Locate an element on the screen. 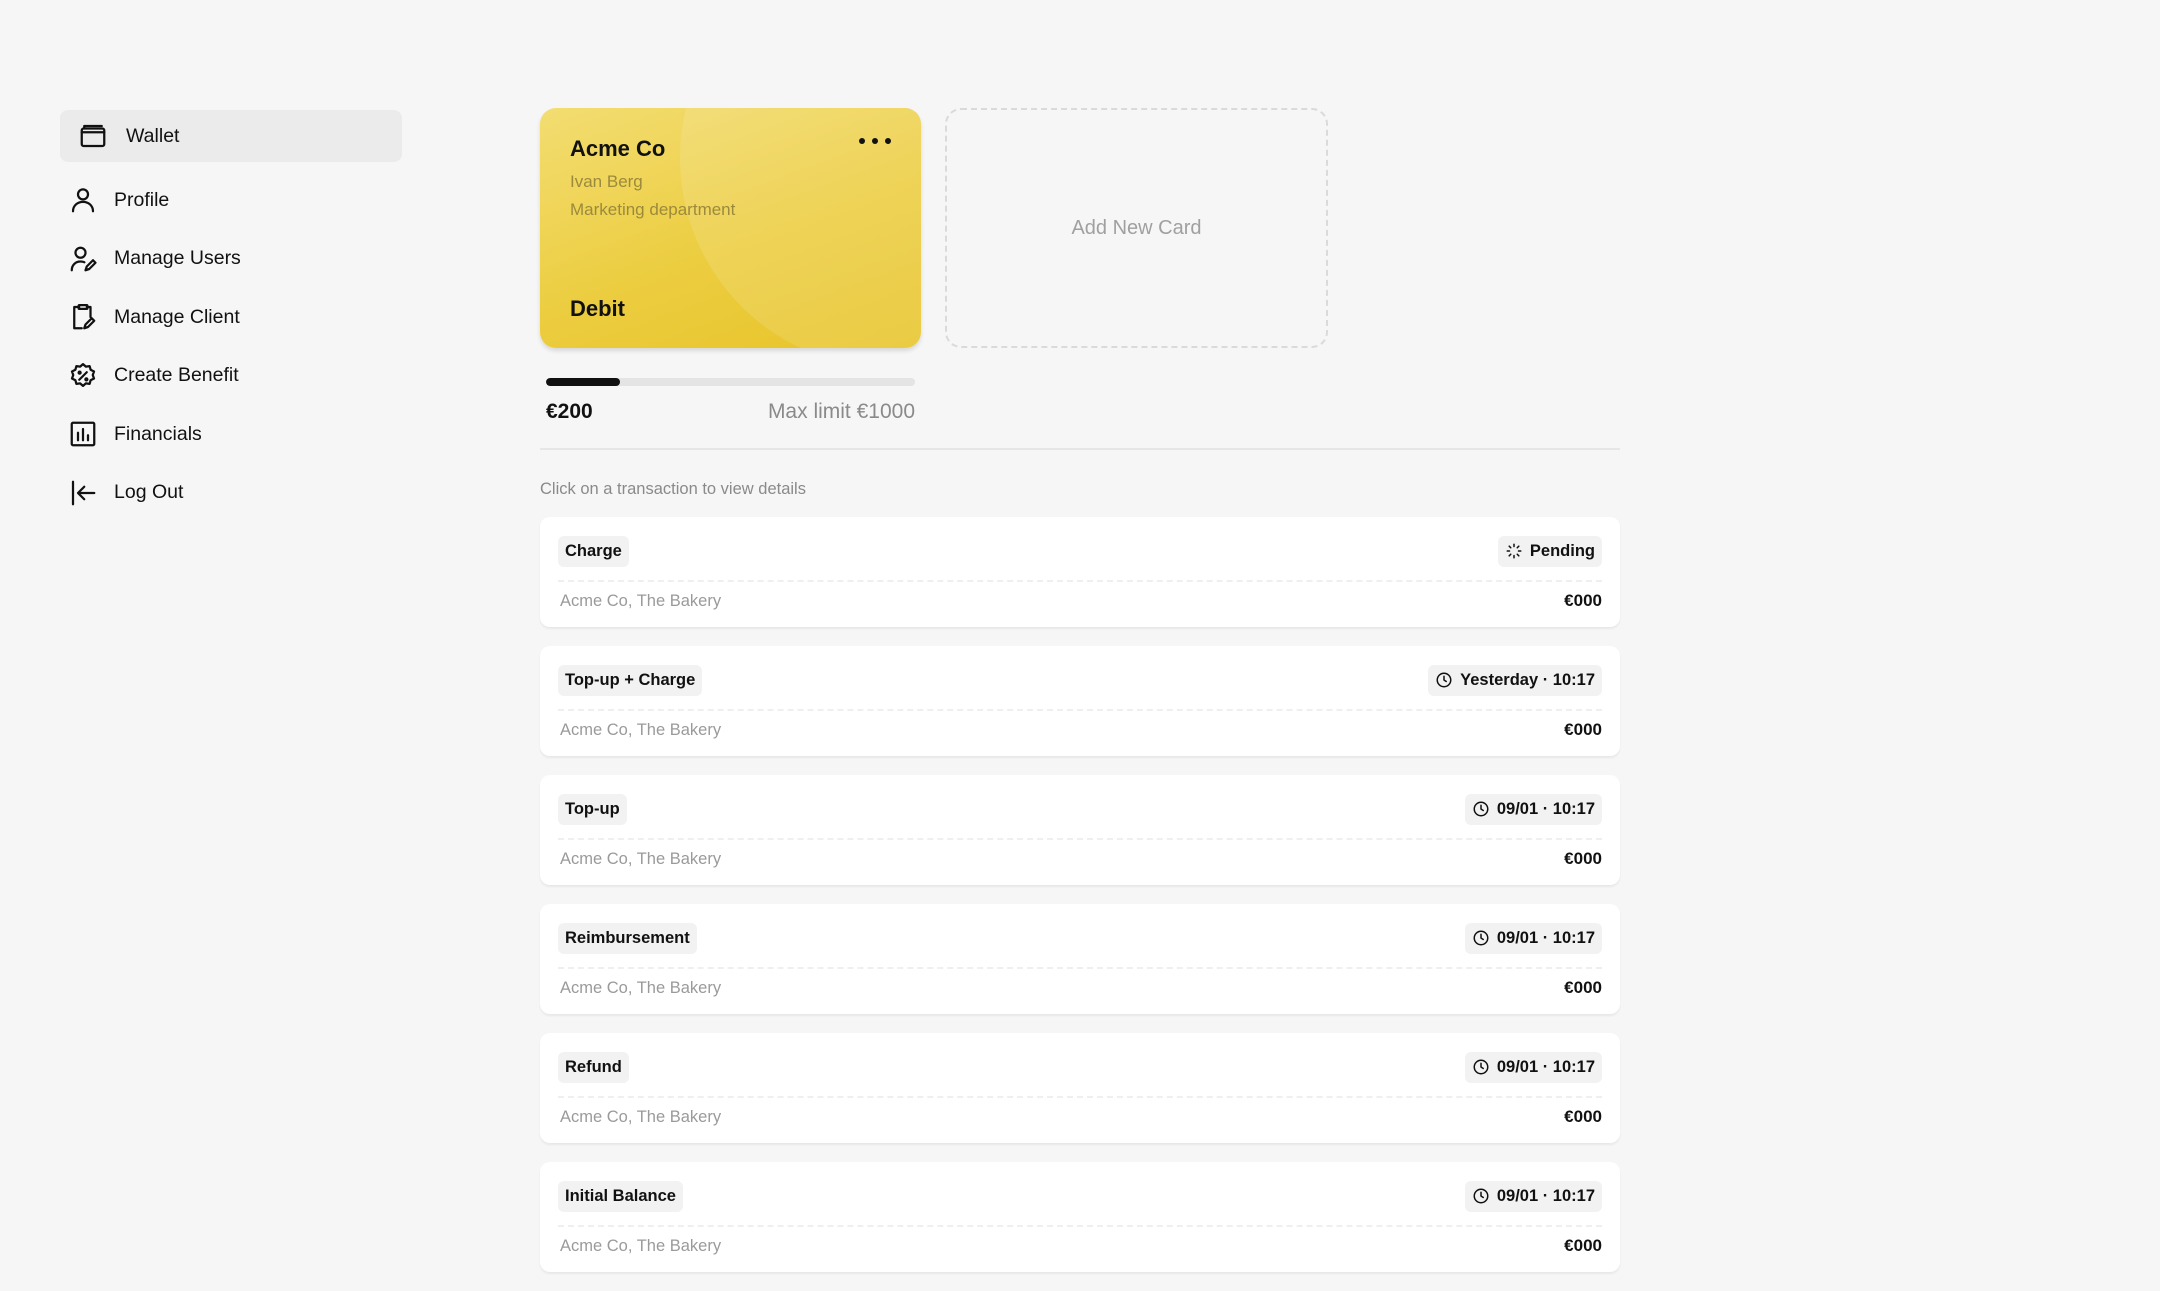 The image size is (2160, 1291). sidebar-item-label: Manage Client is located at coordinates (177, 316).